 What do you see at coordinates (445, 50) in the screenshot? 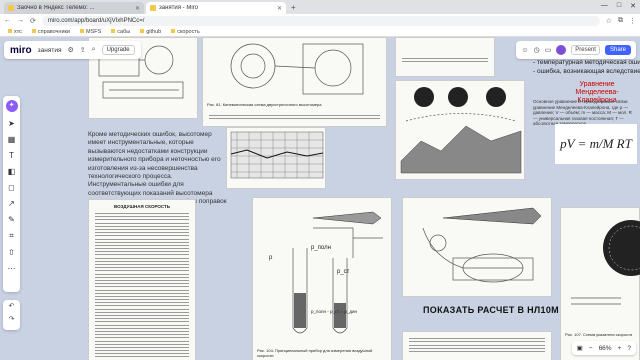
I see `text-lines` at bounding box center [445, 50].